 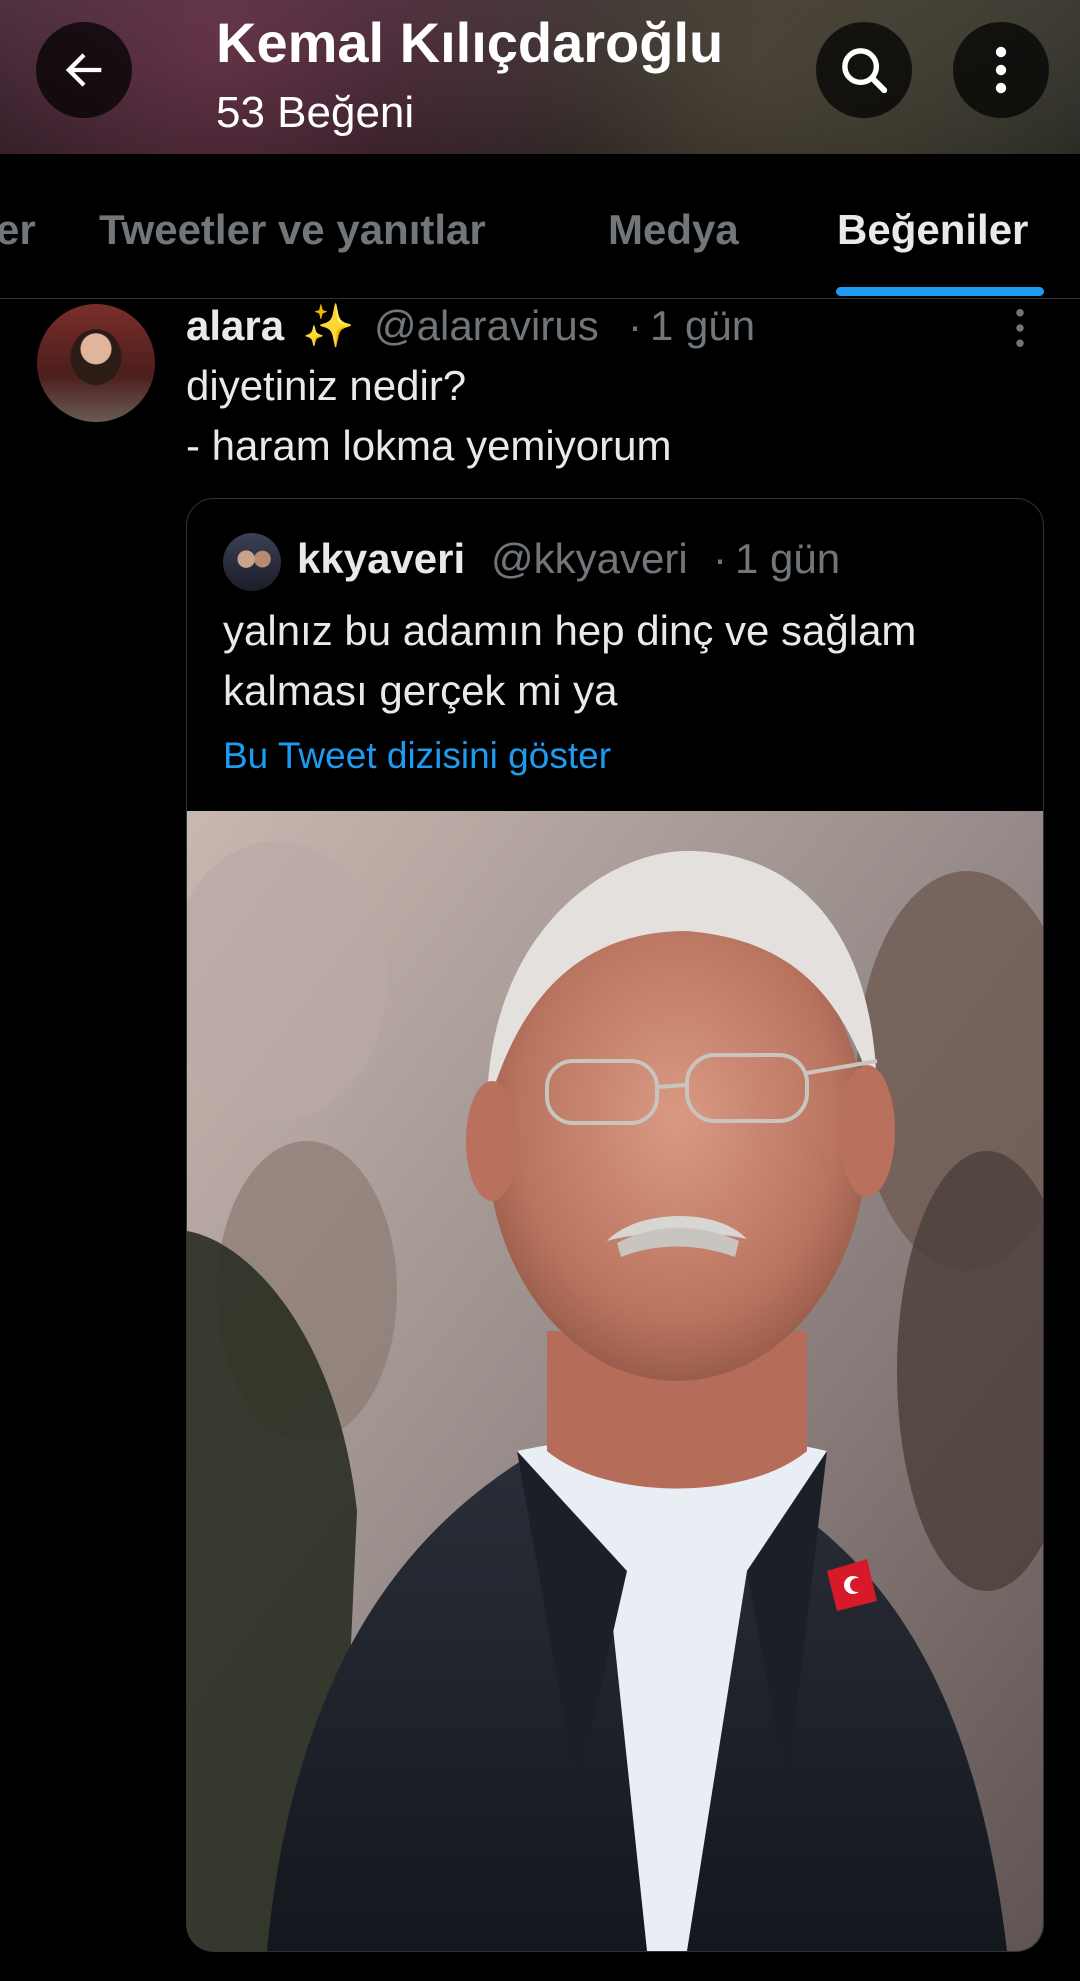 I want to click on show-thread-link: Bu Tweet dizisini göster, so click(x=417, y=756).